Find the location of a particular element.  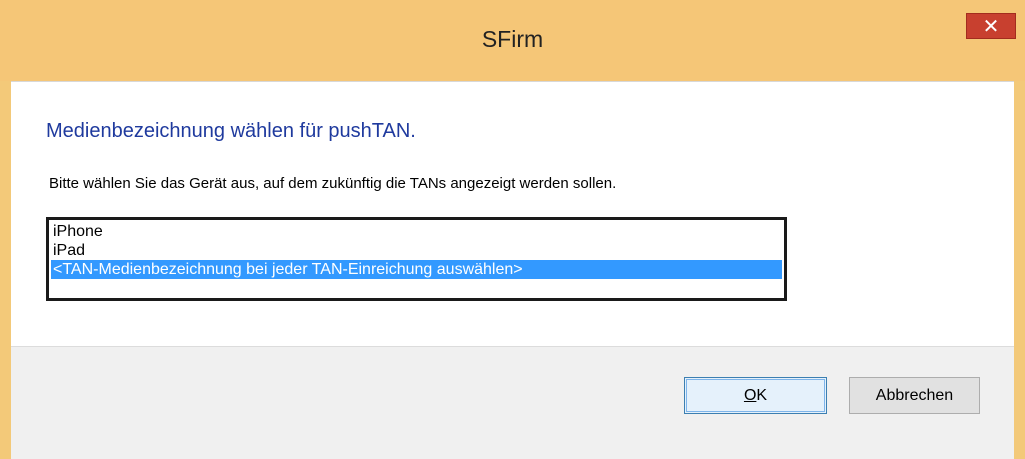

dialog-heading: Medienbezeichnung wählen für pushTAN. is located at coordinates (231, 131).